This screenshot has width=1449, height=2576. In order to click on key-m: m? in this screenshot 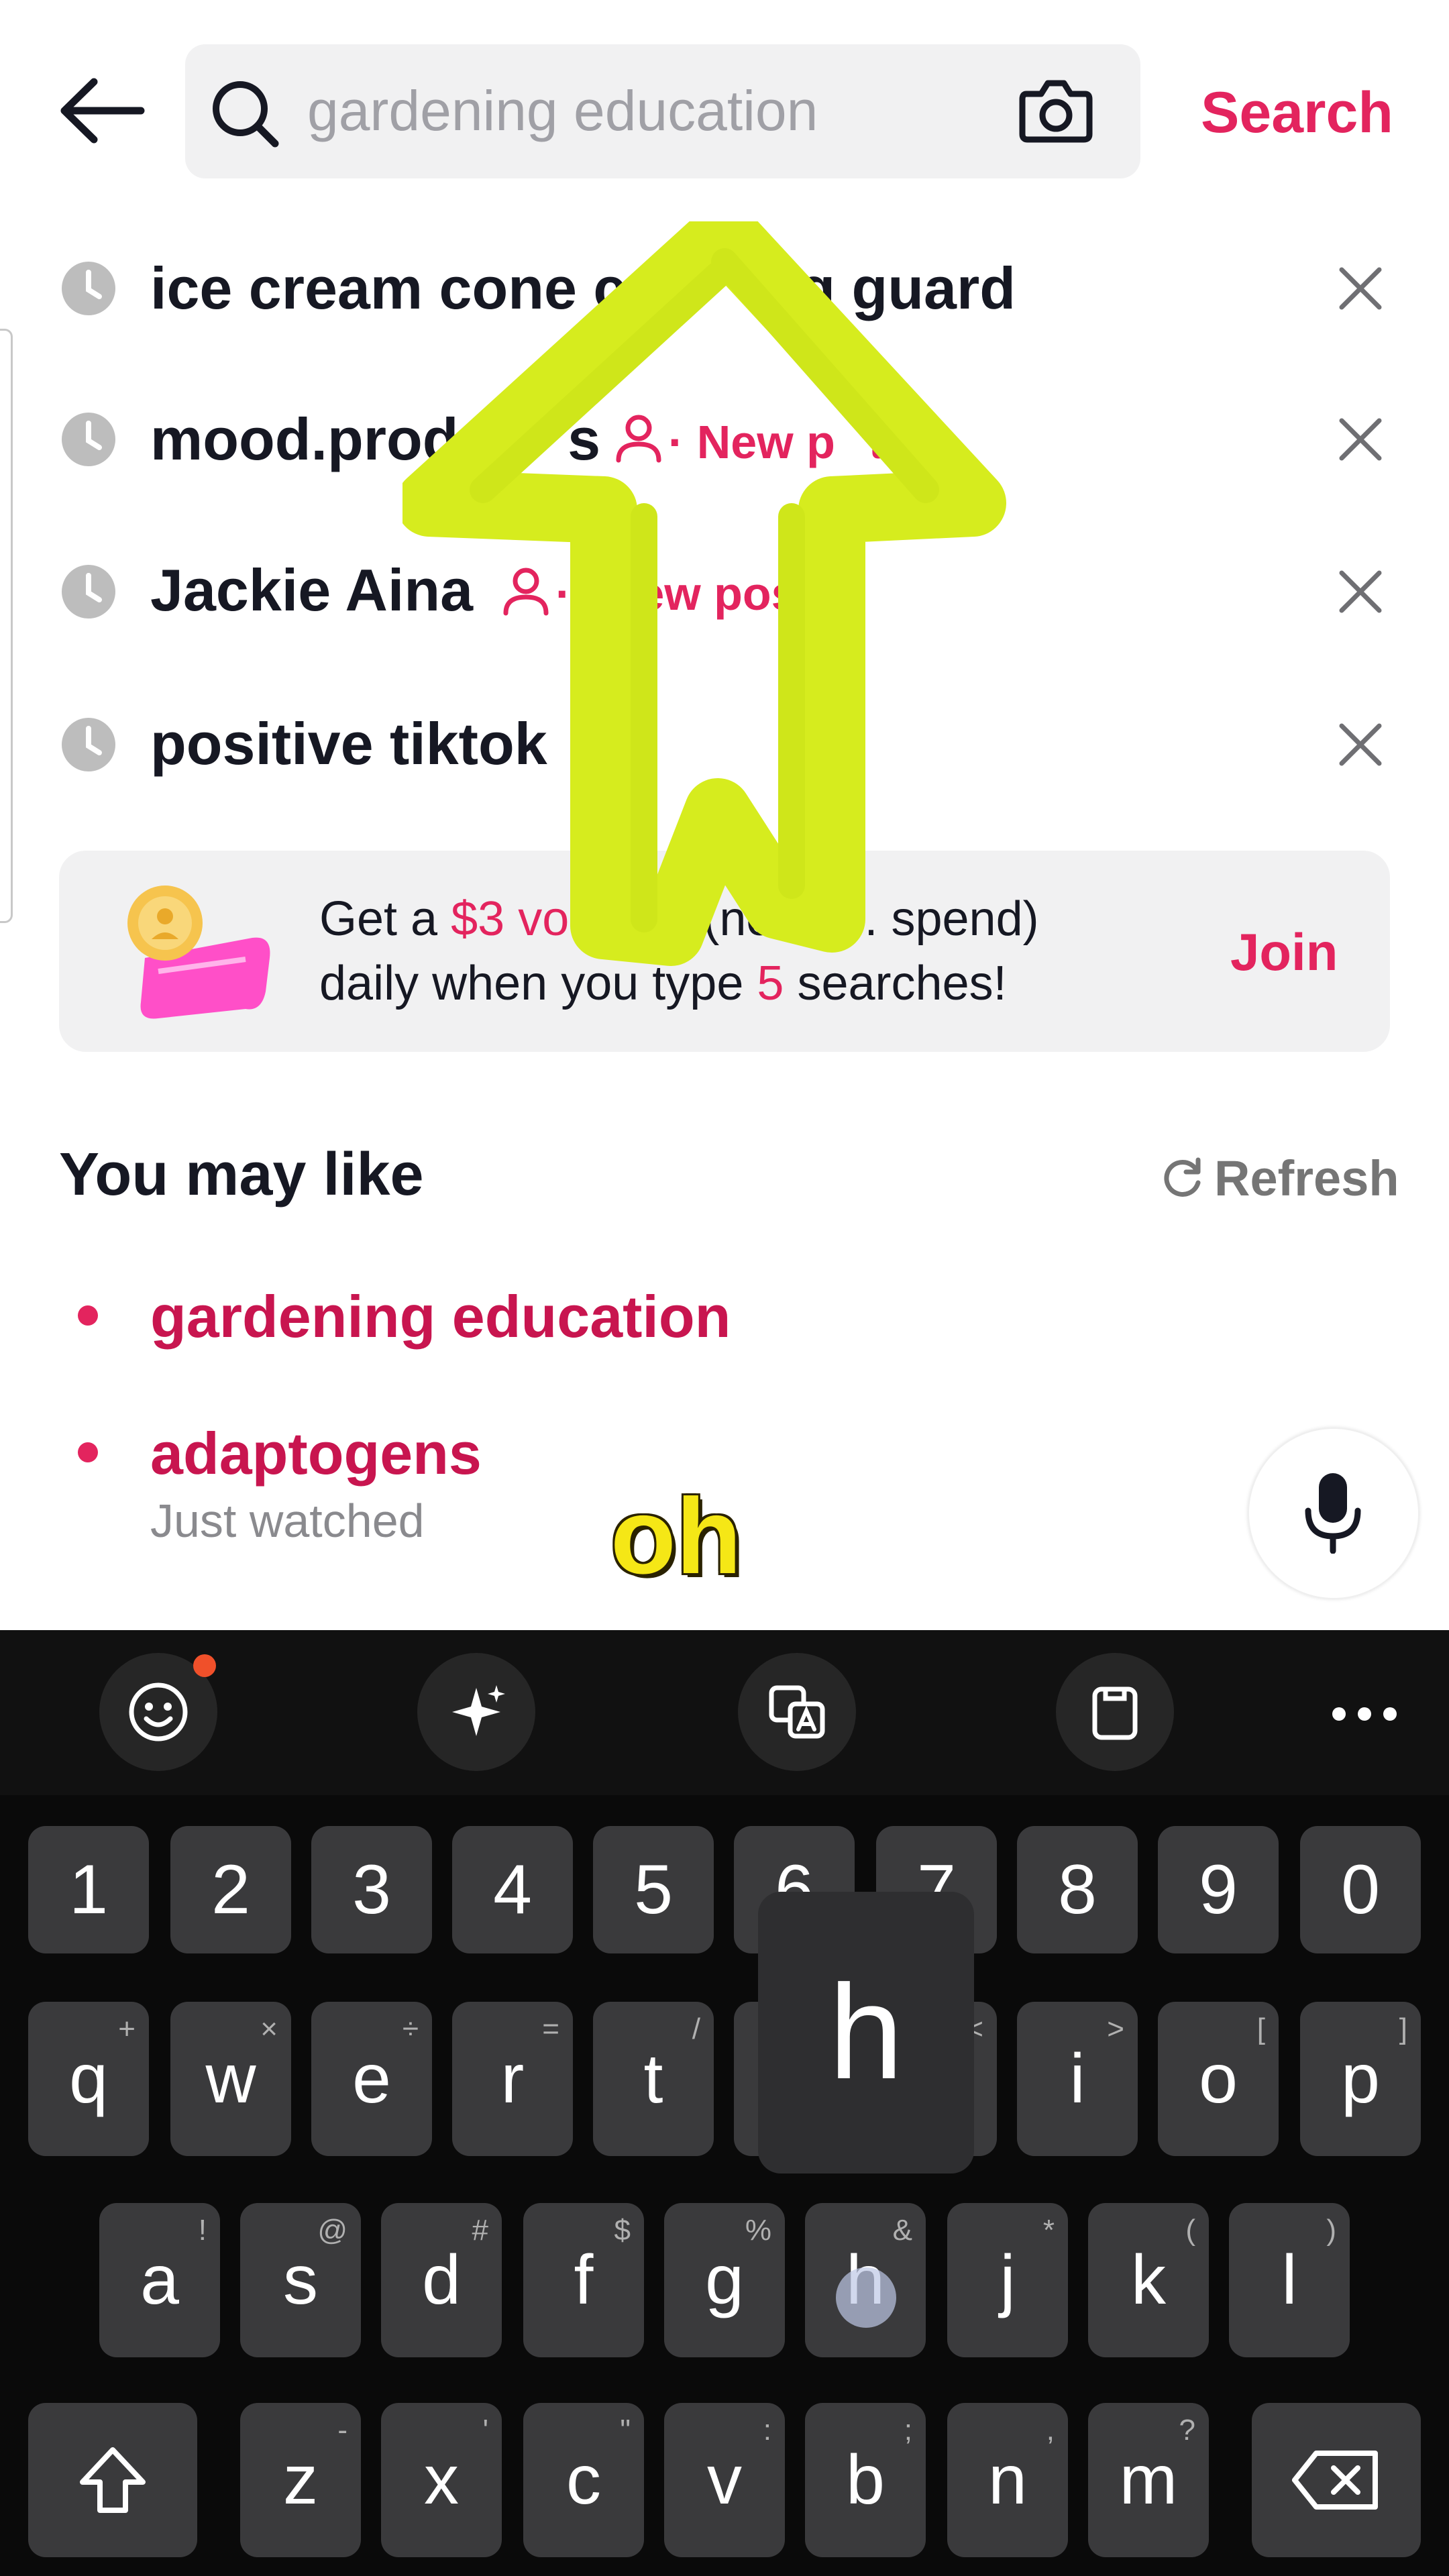, I will do `click(1148, 2480)`.